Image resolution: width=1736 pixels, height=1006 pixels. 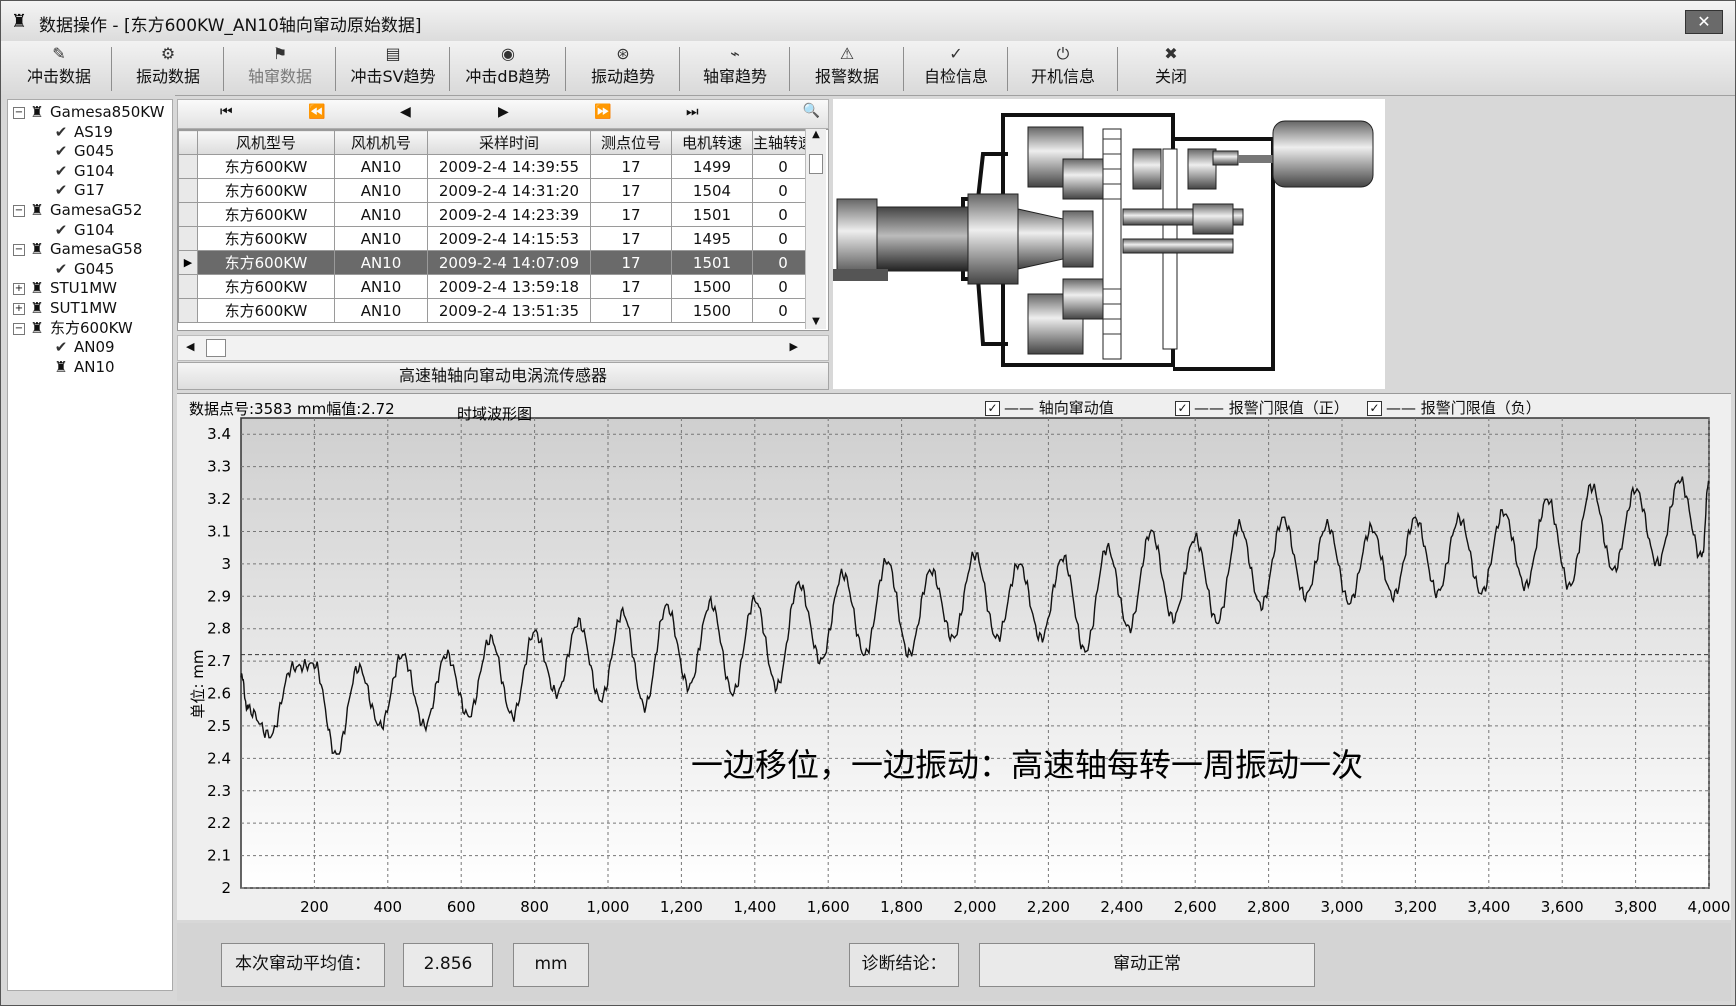 What do you see at coordinates (190, 346) in the screenshot?
I see `scroll-left-arrow-icon: ◀` at bounding box center [190, 346].